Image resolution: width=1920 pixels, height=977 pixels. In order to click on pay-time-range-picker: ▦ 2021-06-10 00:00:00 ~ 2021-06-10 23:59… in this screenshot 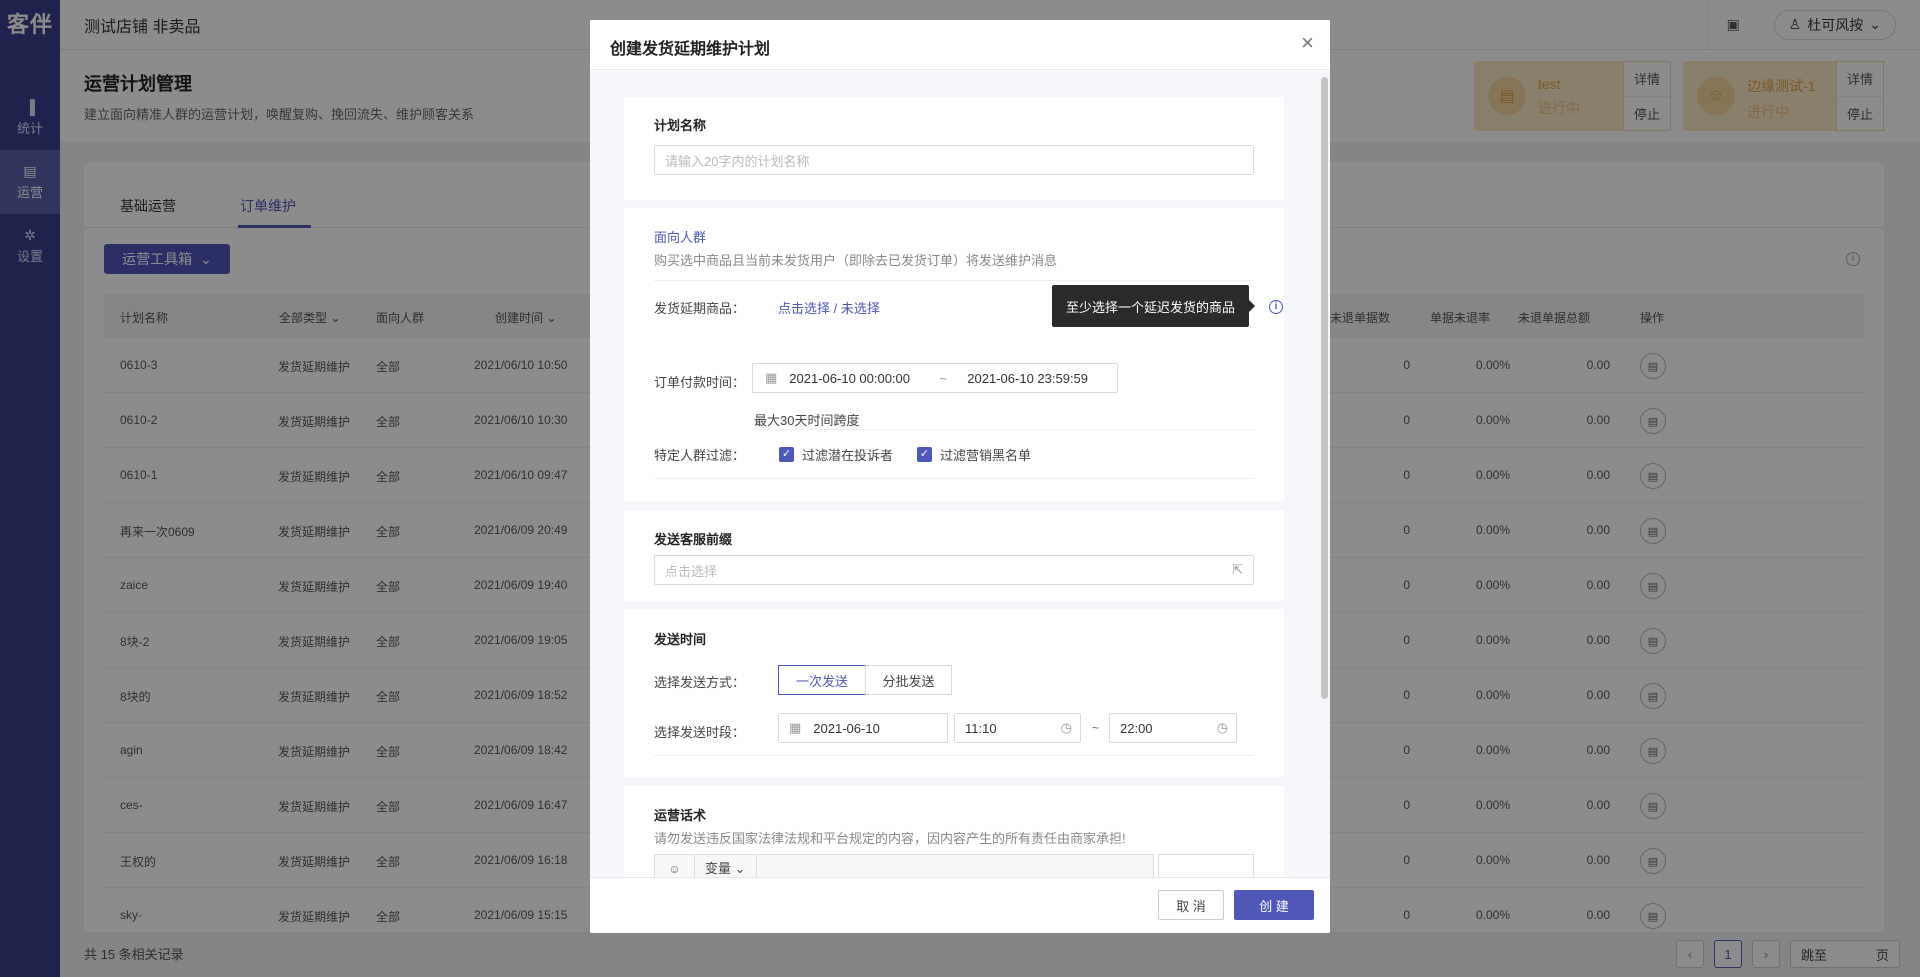, I will do `click(935, 378)`.